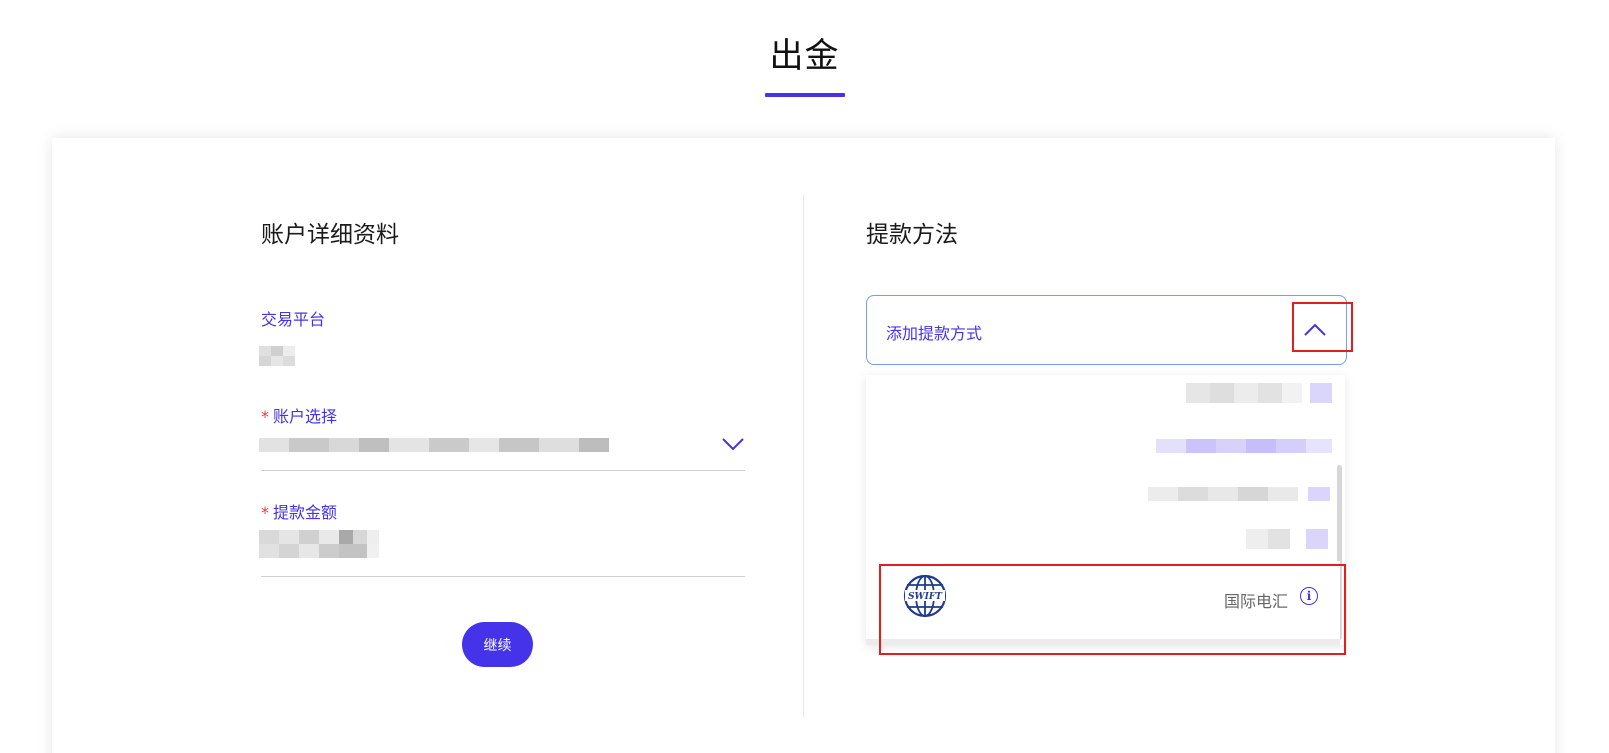  Describe the element at coordinates (1322, 327) in the screenshot. I see `highlight-box-chevron` at that location.